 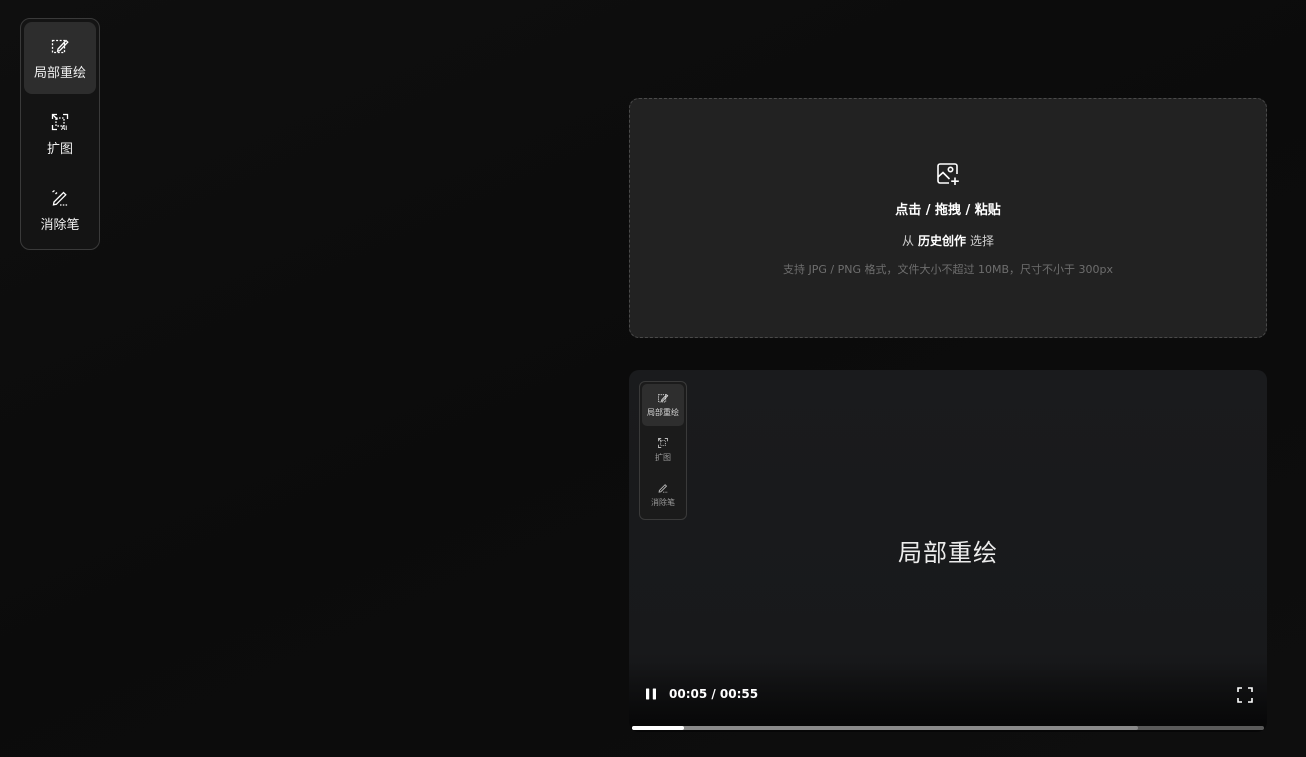 I want to click on mini-tool-label: 局部重绘, so click(x=663, y=412).